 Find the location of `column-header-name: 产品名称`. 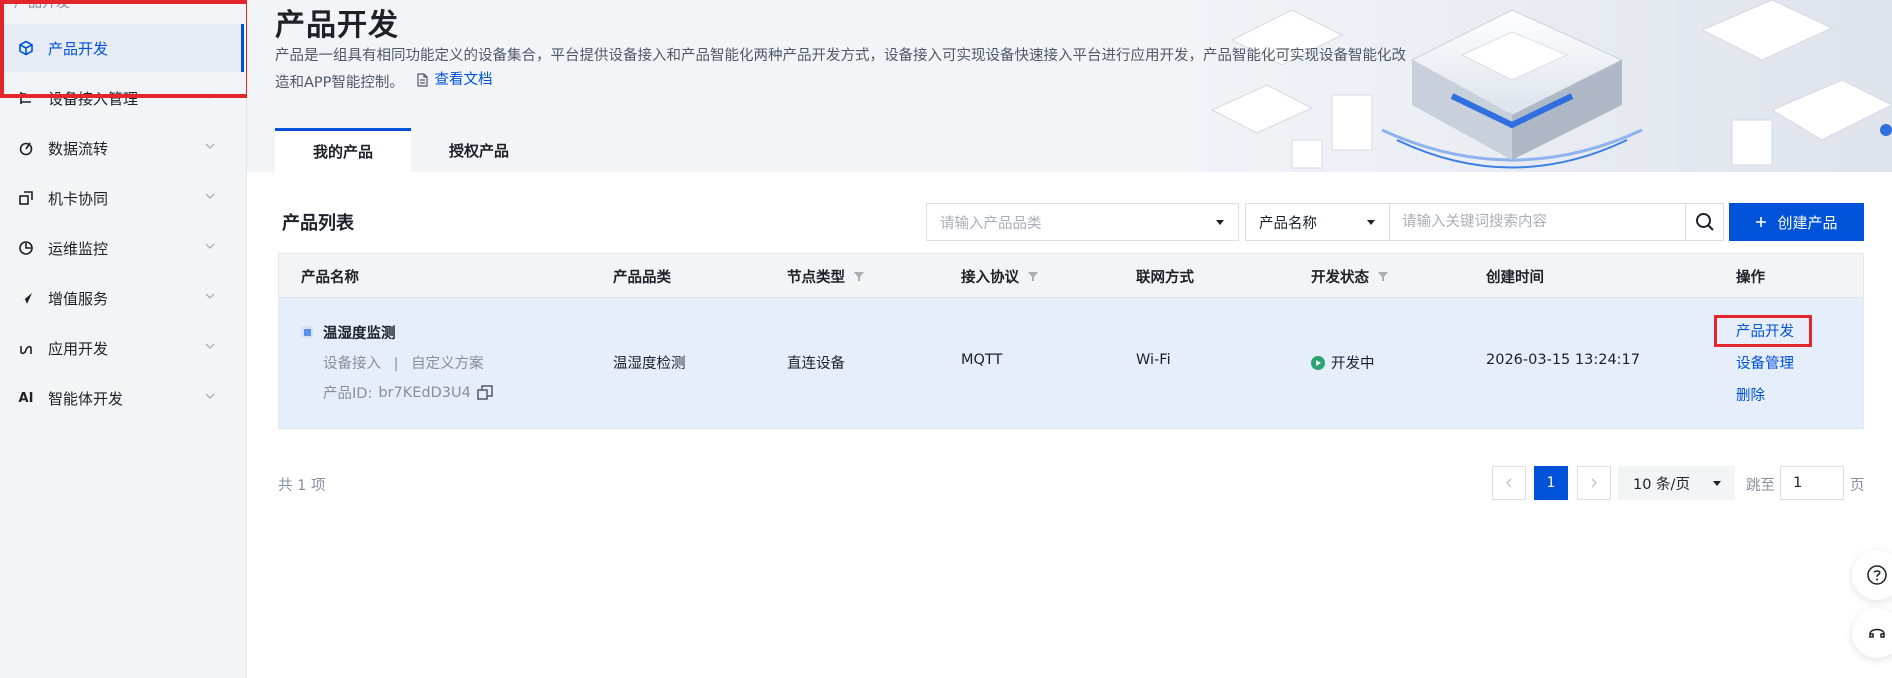

column-header-name: 产品名称 is located at coordinates (330, 276).